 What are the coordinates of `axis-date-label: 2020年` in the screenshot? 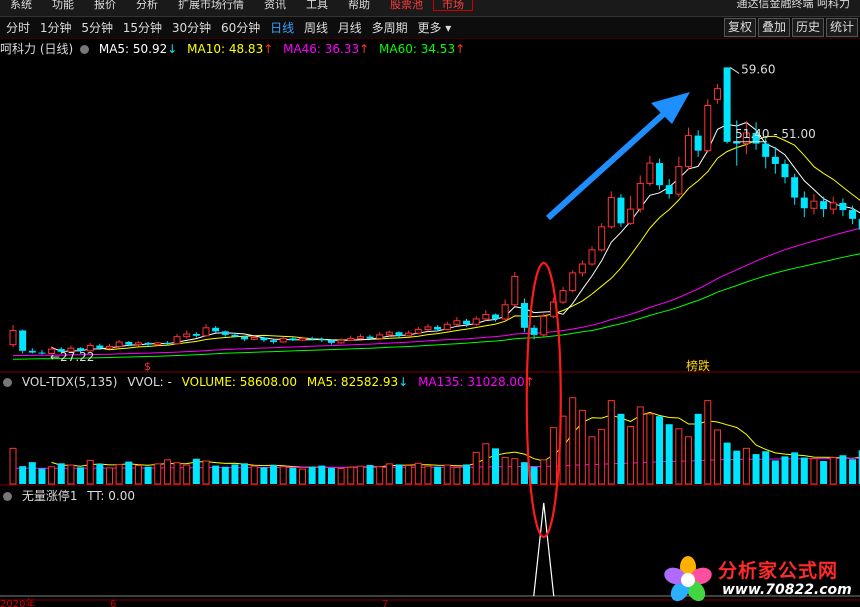 It's located at (17, 602).